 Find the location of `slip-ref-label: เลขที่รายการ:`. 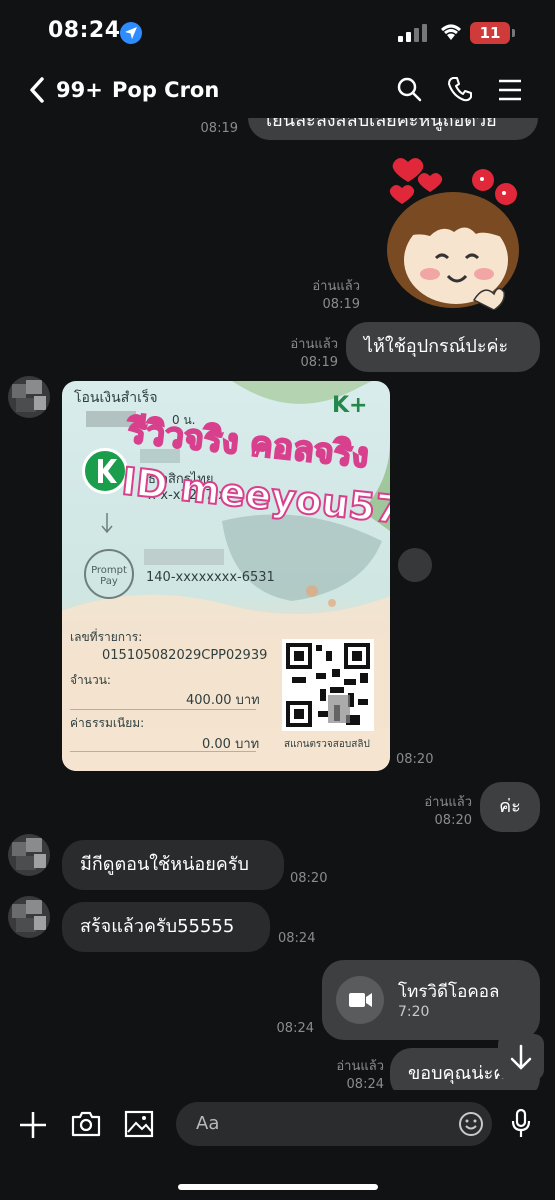

slip-ref-label: เลขที่รายการ: is located at coordinates (106, 637).